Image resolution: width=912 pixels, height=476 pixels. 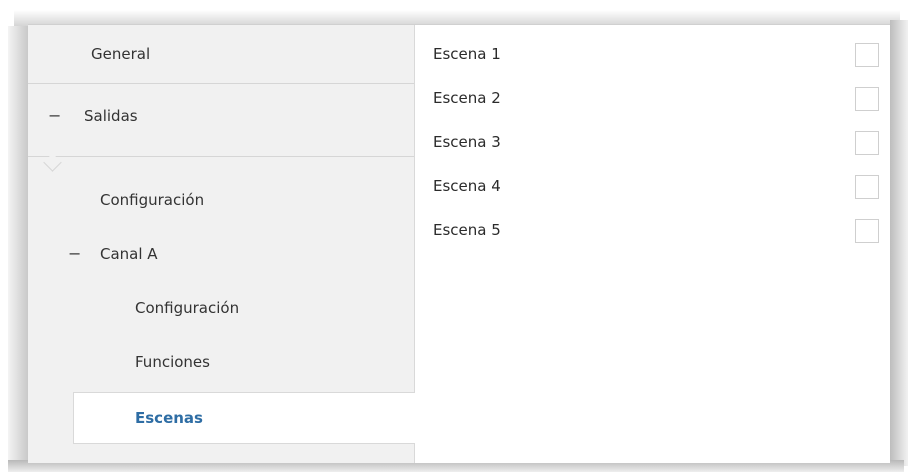 I want to click on divider, so click(x=221, y=156).